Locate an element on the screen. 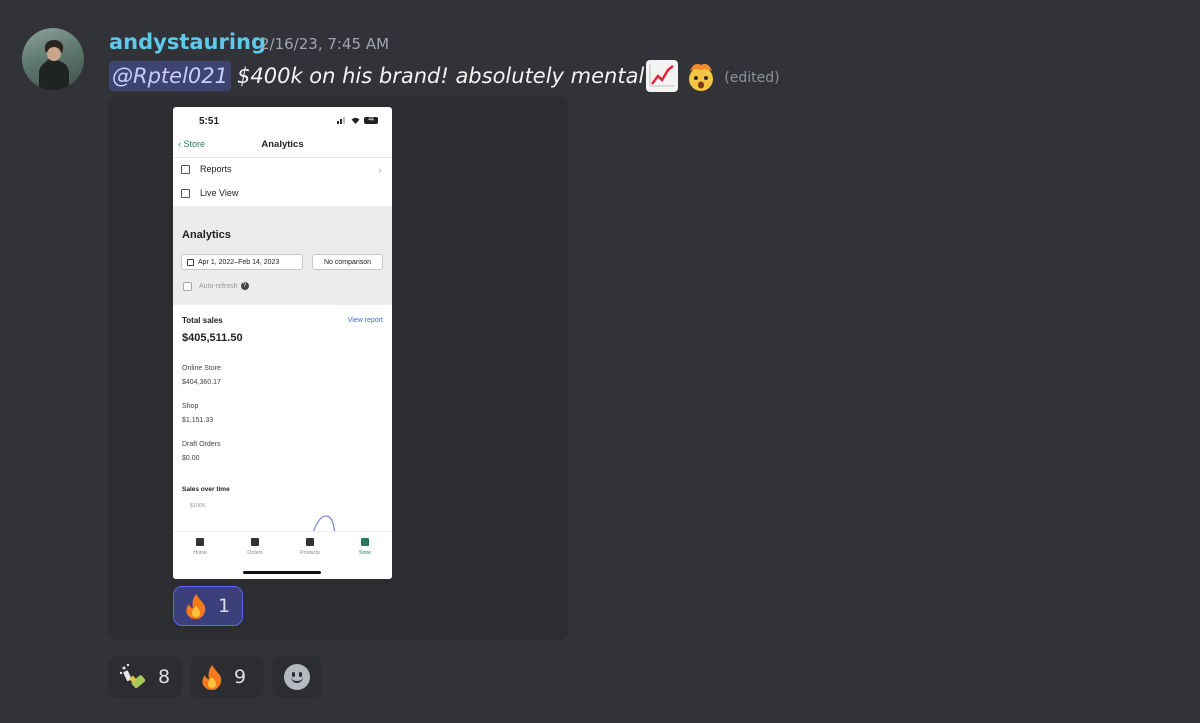  sales-over-time-label: Sales over time is located at coordinates (206, 489).